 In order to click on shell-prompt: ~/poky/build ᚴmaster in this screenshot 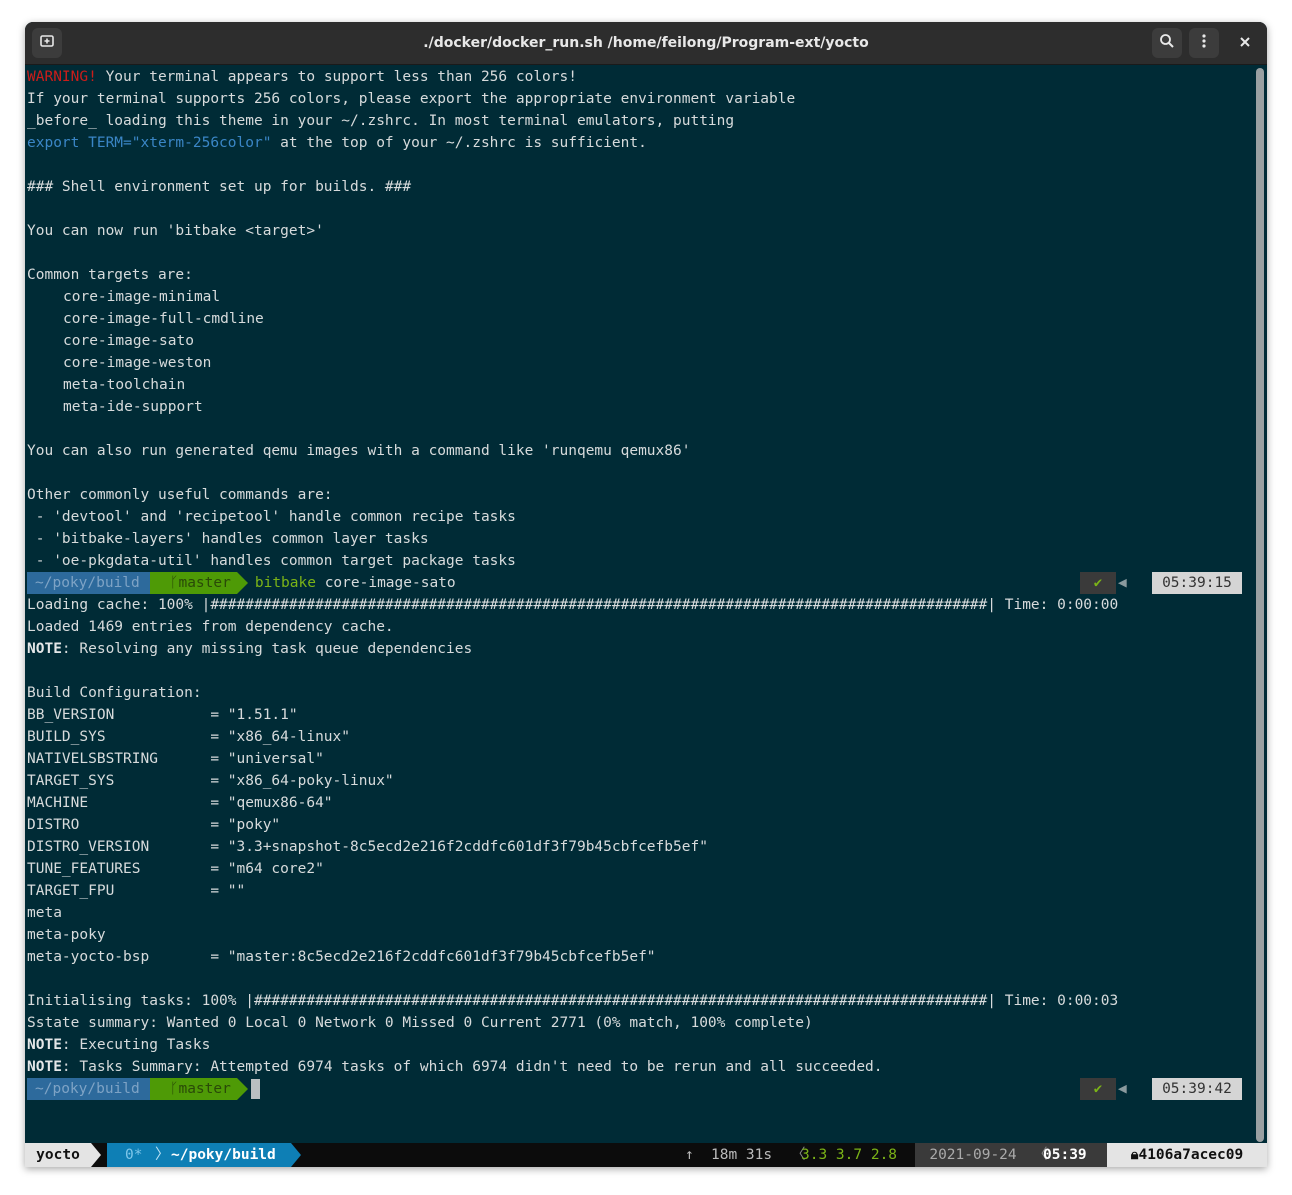, I will do `click(143, 1089)`.